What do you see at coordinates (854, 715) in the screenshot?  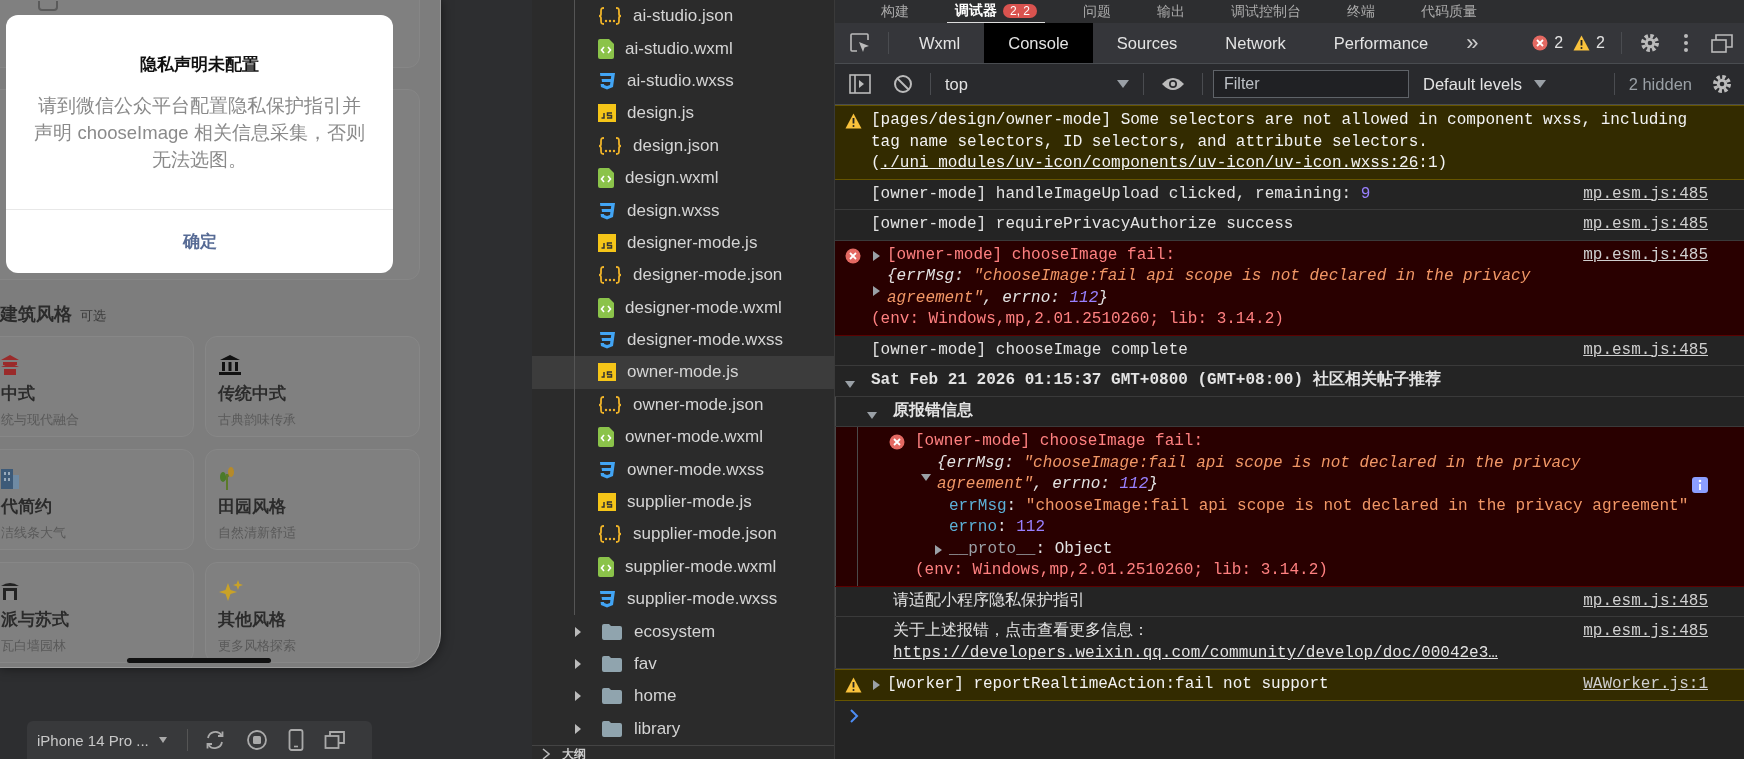 I see `prompt-icon` at bounding box center [854, 715].